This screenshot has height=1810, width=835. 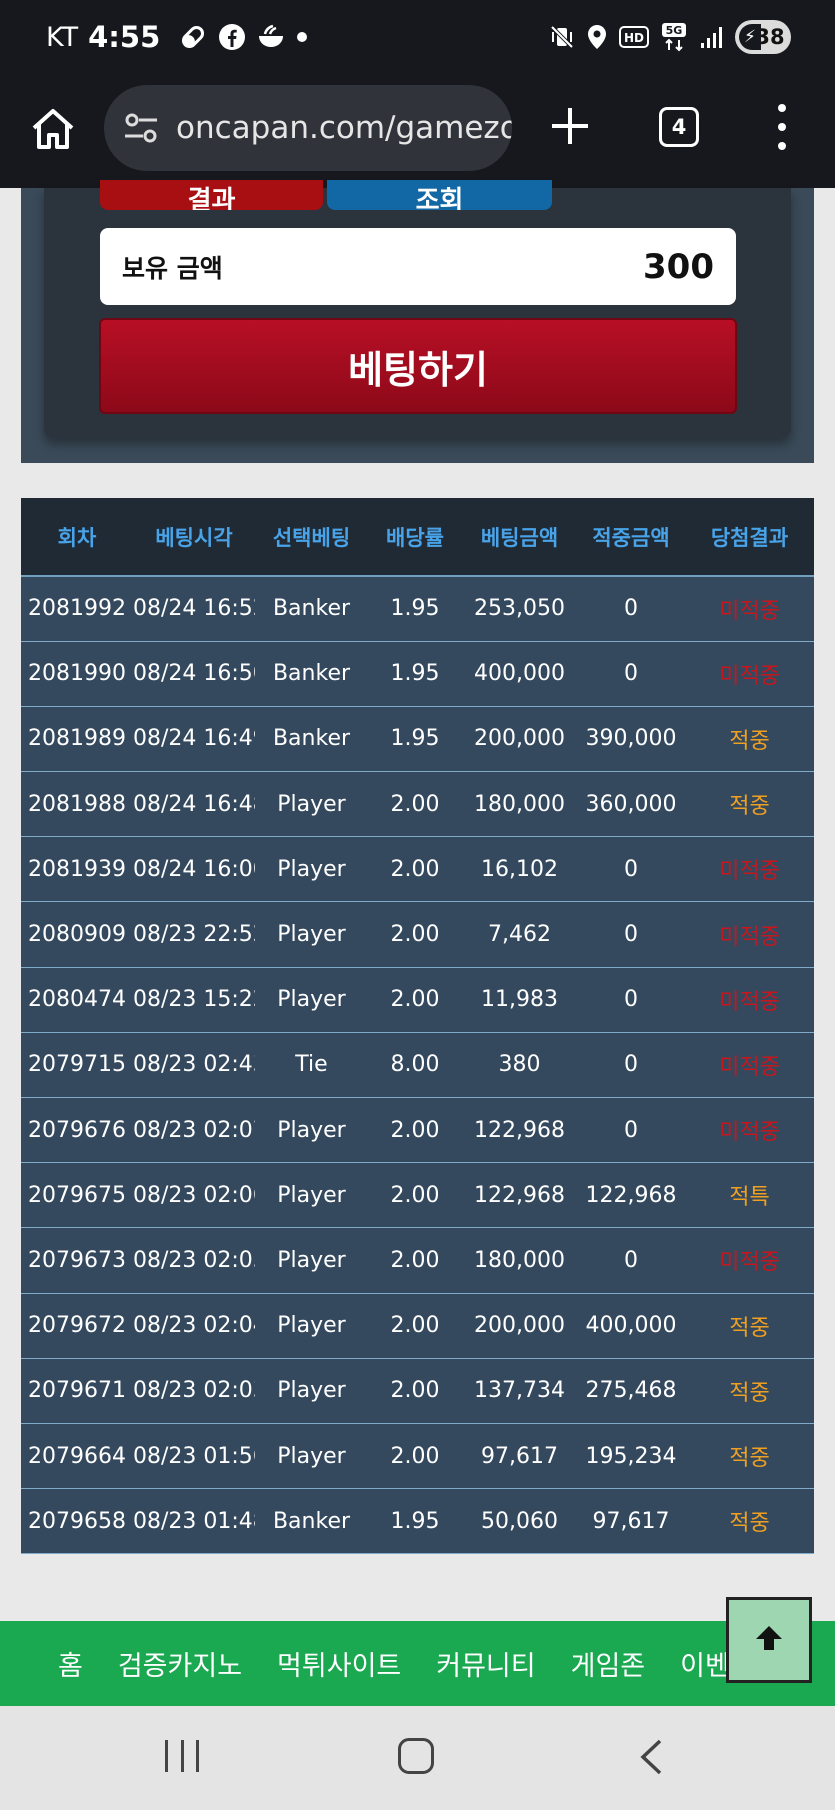 I want to click on cell-round: 2079672, so click(x=77, y=1326).